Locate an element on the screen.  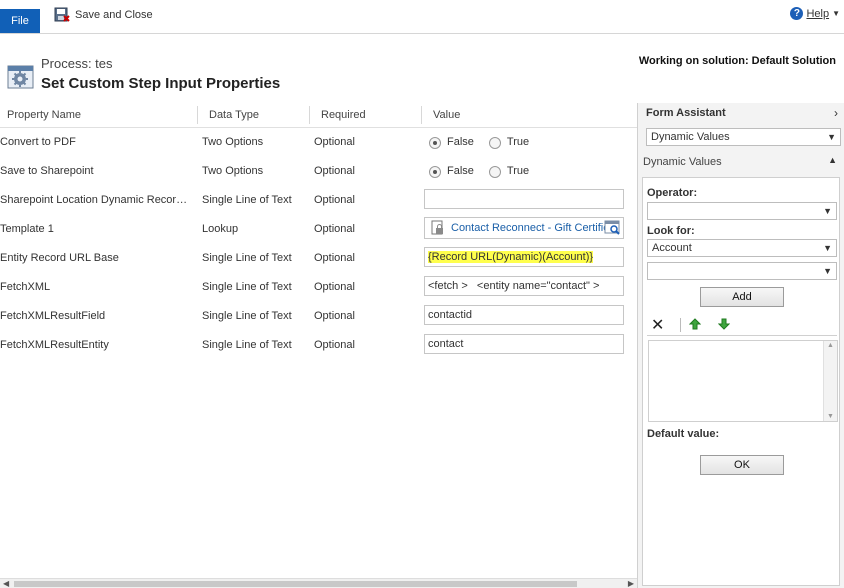
move-down-arrow-icon is located at coordinates (724, 324).